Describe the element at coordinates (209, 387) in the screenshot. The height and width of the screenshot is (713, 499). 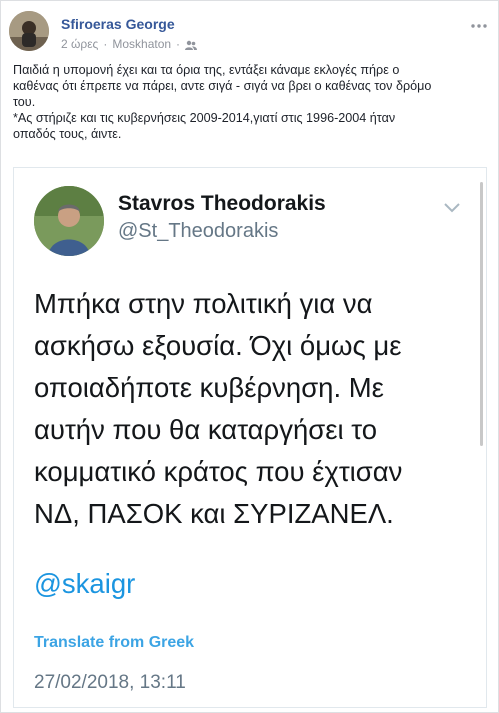
I see `tweet-body-line: οποιαδήποτε κυβέρνηση. Με` at that location.